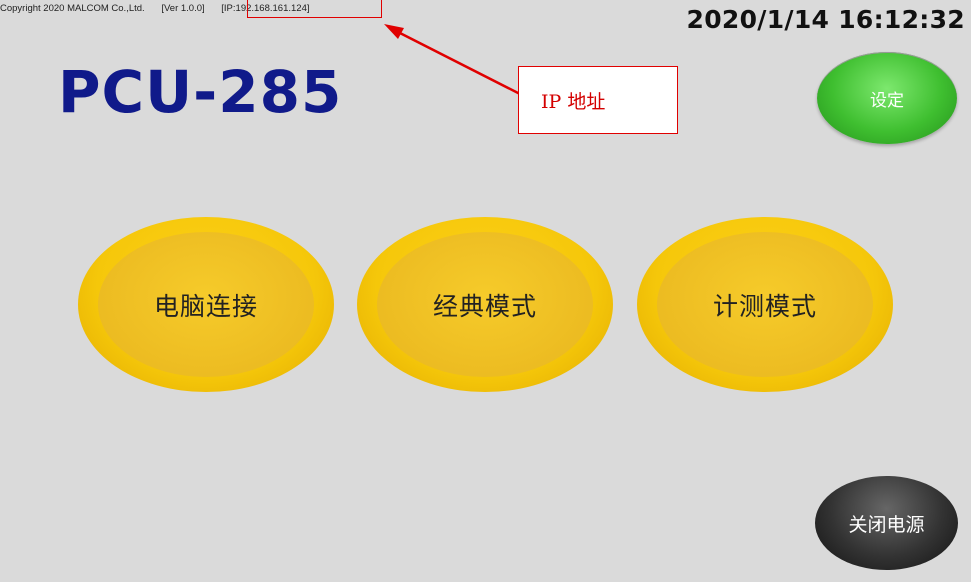  Describe the element at coordinates (886, 523) in the screenshot. I see `power-off-button: 关闭电源` at that location.